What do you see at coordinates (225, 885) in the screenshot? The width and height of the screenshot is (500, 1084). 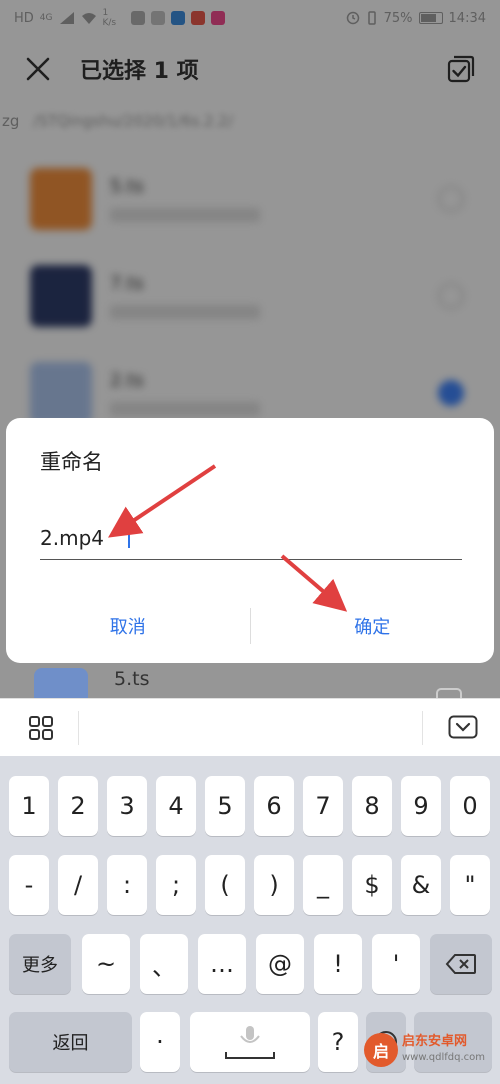 I see `key-open-paren: (` at bounding box center [225, 885].